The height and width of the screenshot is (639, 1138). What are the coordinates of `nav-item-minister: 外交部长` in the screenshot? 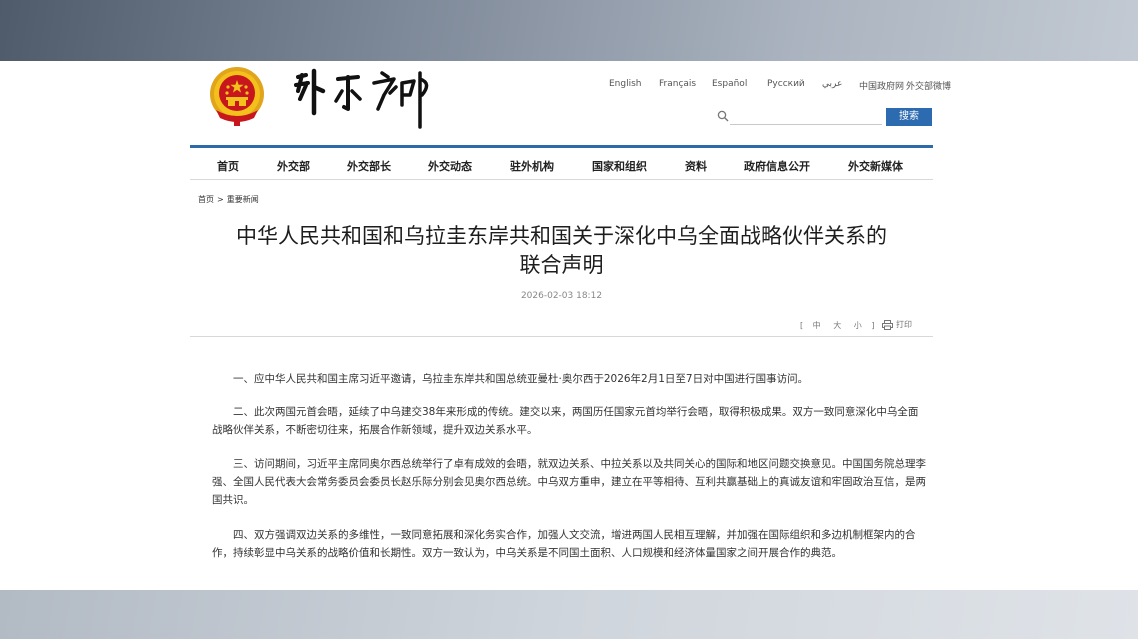 It's located at (369, 166).